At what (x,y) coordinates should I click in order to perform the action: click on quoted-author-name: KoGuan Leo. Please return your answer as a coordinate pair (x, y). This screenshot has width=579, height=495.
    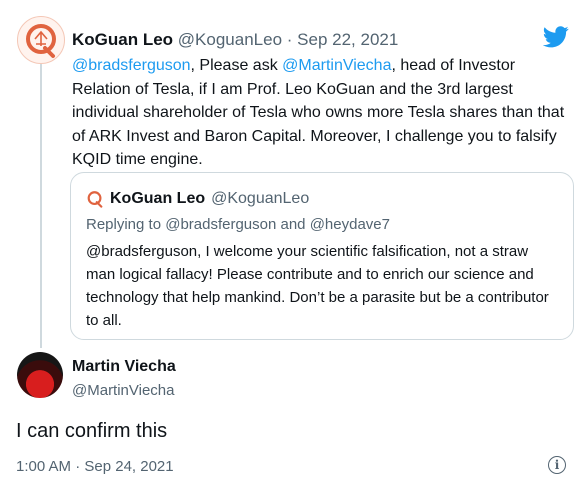
    Looking at the image, I should click on (158, 198).